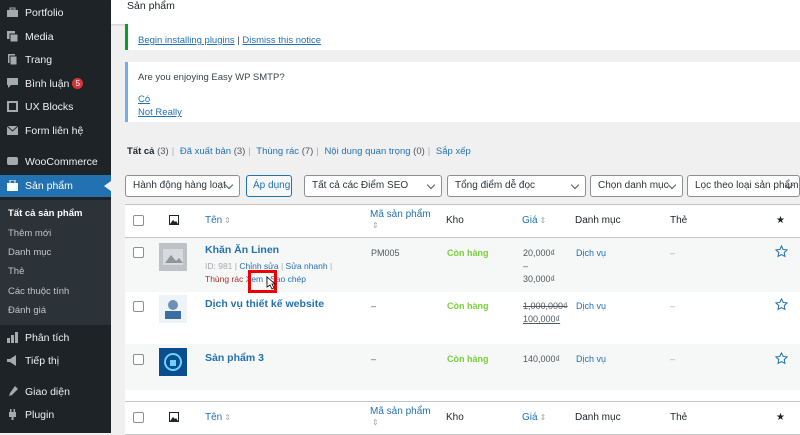  I want to click on smtp-yes-link: Có, so click(144, 99).